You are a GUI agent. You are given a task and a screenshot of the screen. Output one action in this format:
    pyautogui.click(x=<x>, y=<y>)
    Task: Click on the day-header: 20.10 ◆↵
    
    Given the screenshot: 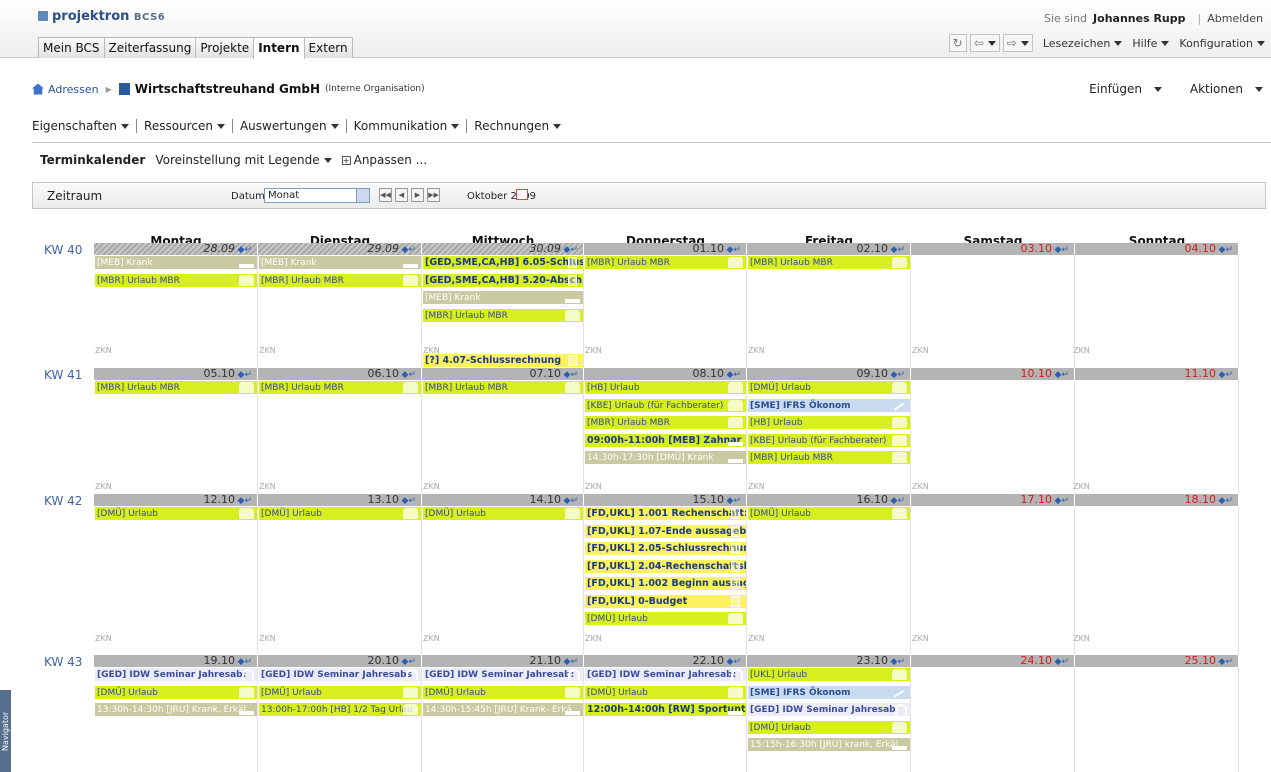 What is the action you would take?
    pyautogui.click(x=340, y=661)
    